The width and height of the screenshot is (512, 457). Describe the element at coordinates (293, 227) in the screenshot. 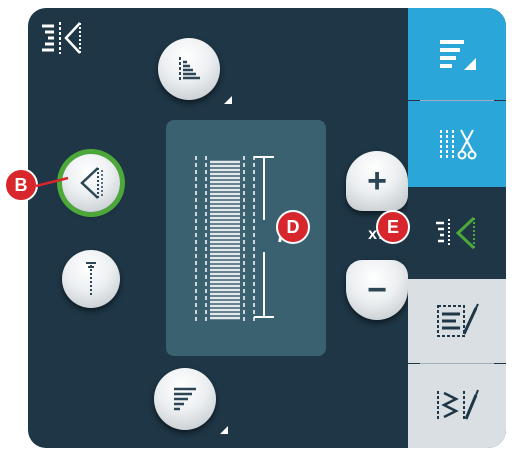

I see `callout-d: D` at that location.